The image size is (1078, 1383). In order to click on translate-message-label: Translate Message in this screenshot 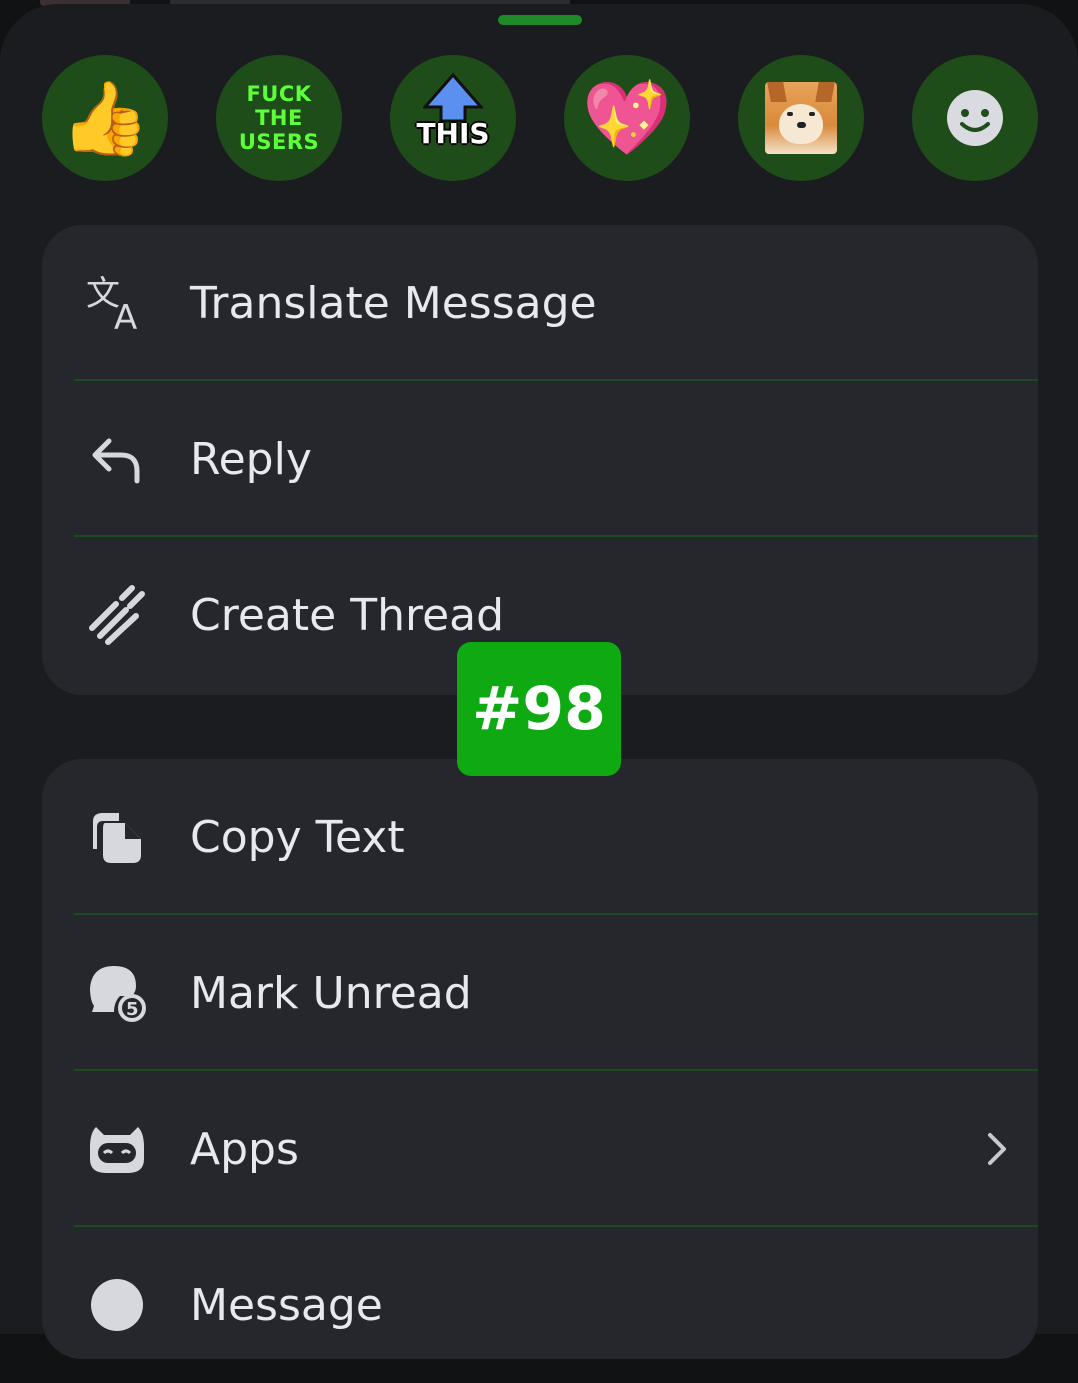, I will do `click(393, 303)`.